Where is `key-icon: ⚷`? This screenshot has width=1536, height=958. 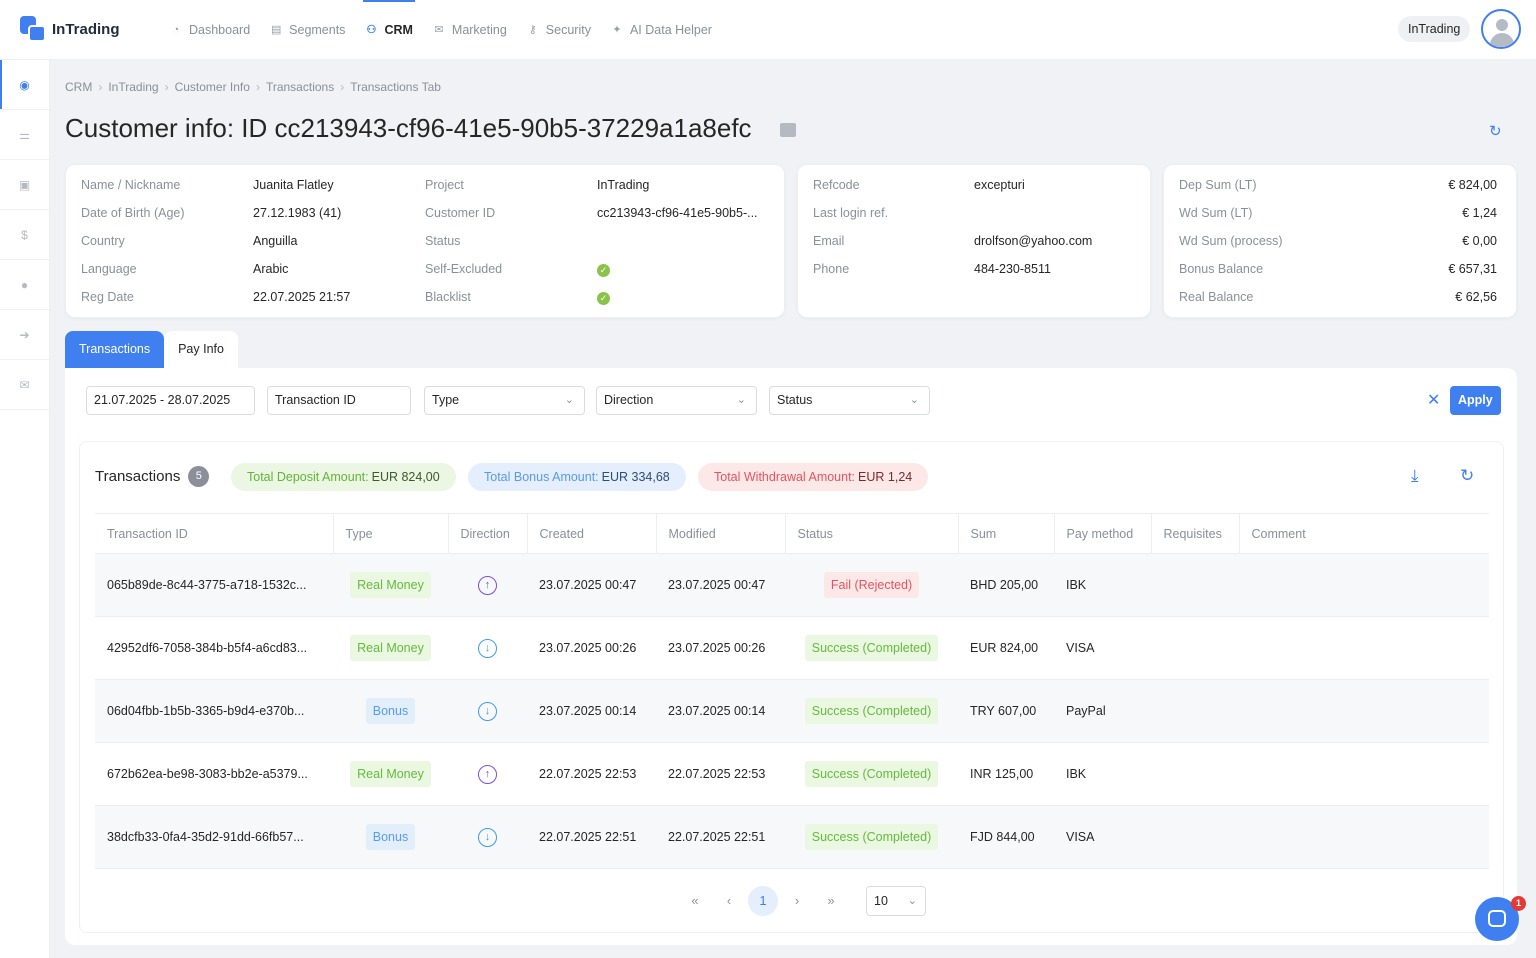
key-icon: ⚷ is located at coordinates (532, 30).